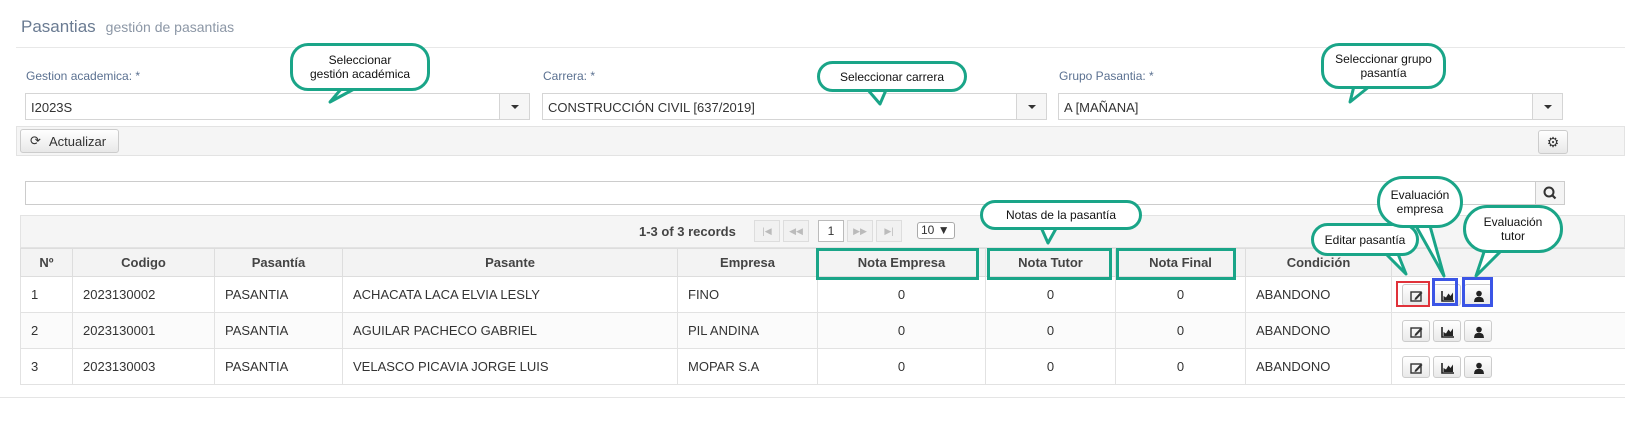  What do you see at coordinates (46, 262) in the screenshot?
I see `col-header: Nº` at bounding box center [46, 262].